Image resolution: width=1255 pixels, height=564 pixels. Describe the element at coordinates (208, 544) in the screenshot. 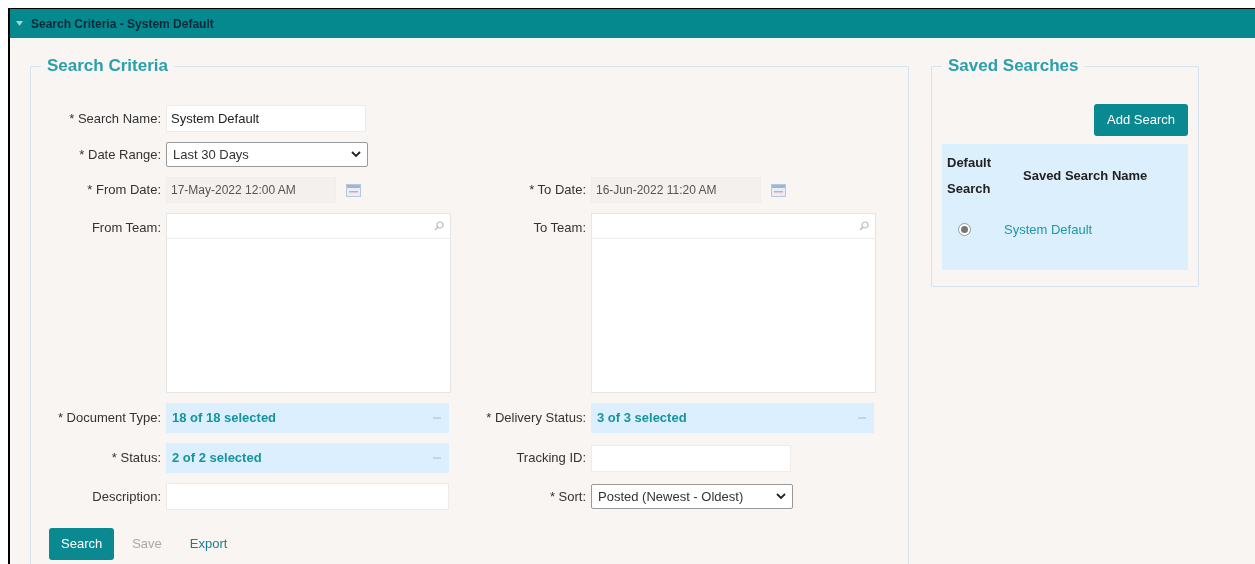

I see `action-button: Export` at that location.